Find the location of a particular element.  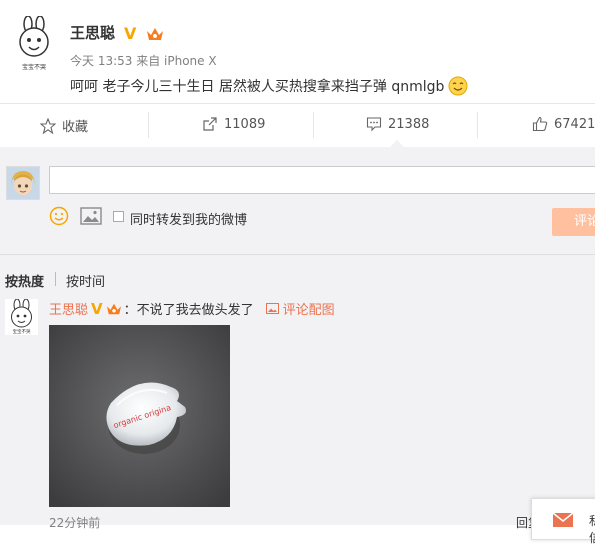

mail-icon is located at coordinates (563, 519).